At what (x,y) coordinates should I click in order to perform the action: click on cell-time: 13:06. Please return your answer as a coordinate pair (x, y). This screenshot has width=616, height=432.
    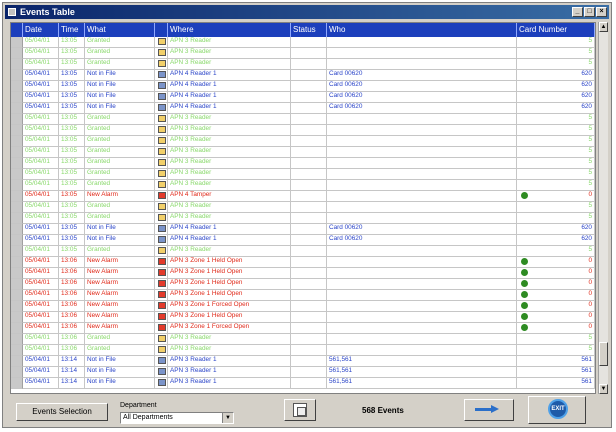
    Looking at the image, I should click on (72, 317).